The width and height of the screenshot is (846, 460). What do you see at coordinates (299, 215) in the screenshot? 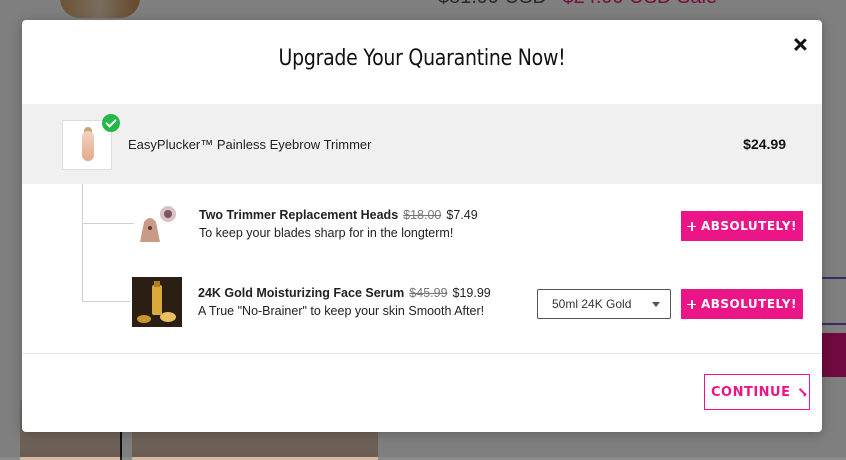
I see `addon-name: Two Trimmer Replacement Heads` at bounding box center [299, 215].